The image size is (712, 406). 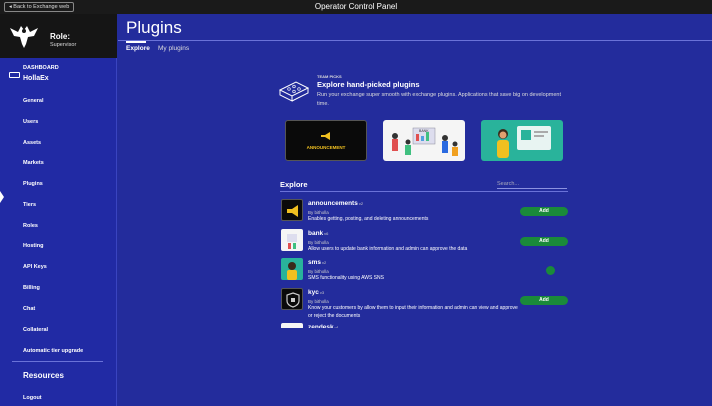 I want to click on dashboard-label: DASHBOARD, so click(x=41, y=68).